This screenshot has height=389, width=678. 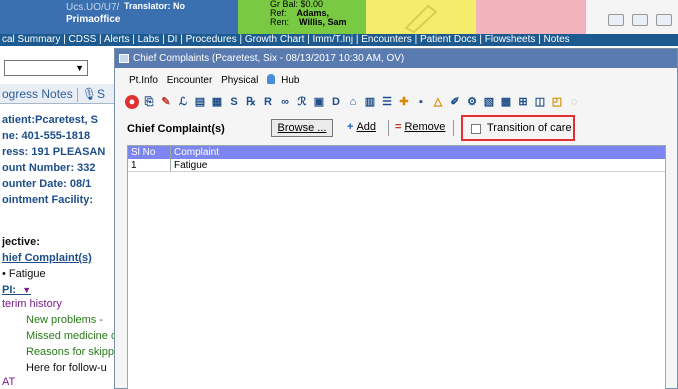 What do you see at coordinates (557, 102) in the screenshot?
I see `export-icon: ◰` at bounding box center [557, 102].